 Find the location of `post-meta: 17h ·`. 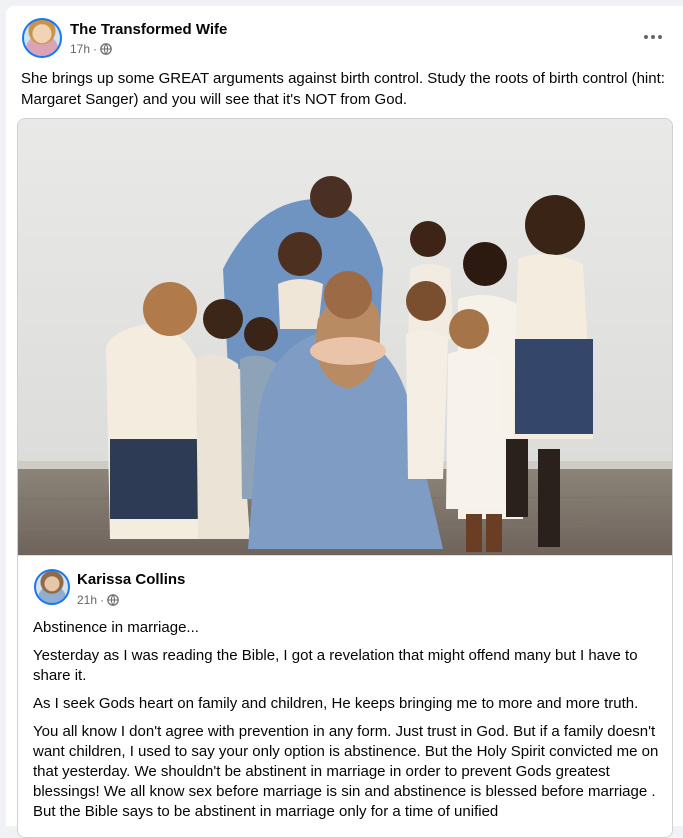

post-meta: 17h · is located at coordinates (91, 49).